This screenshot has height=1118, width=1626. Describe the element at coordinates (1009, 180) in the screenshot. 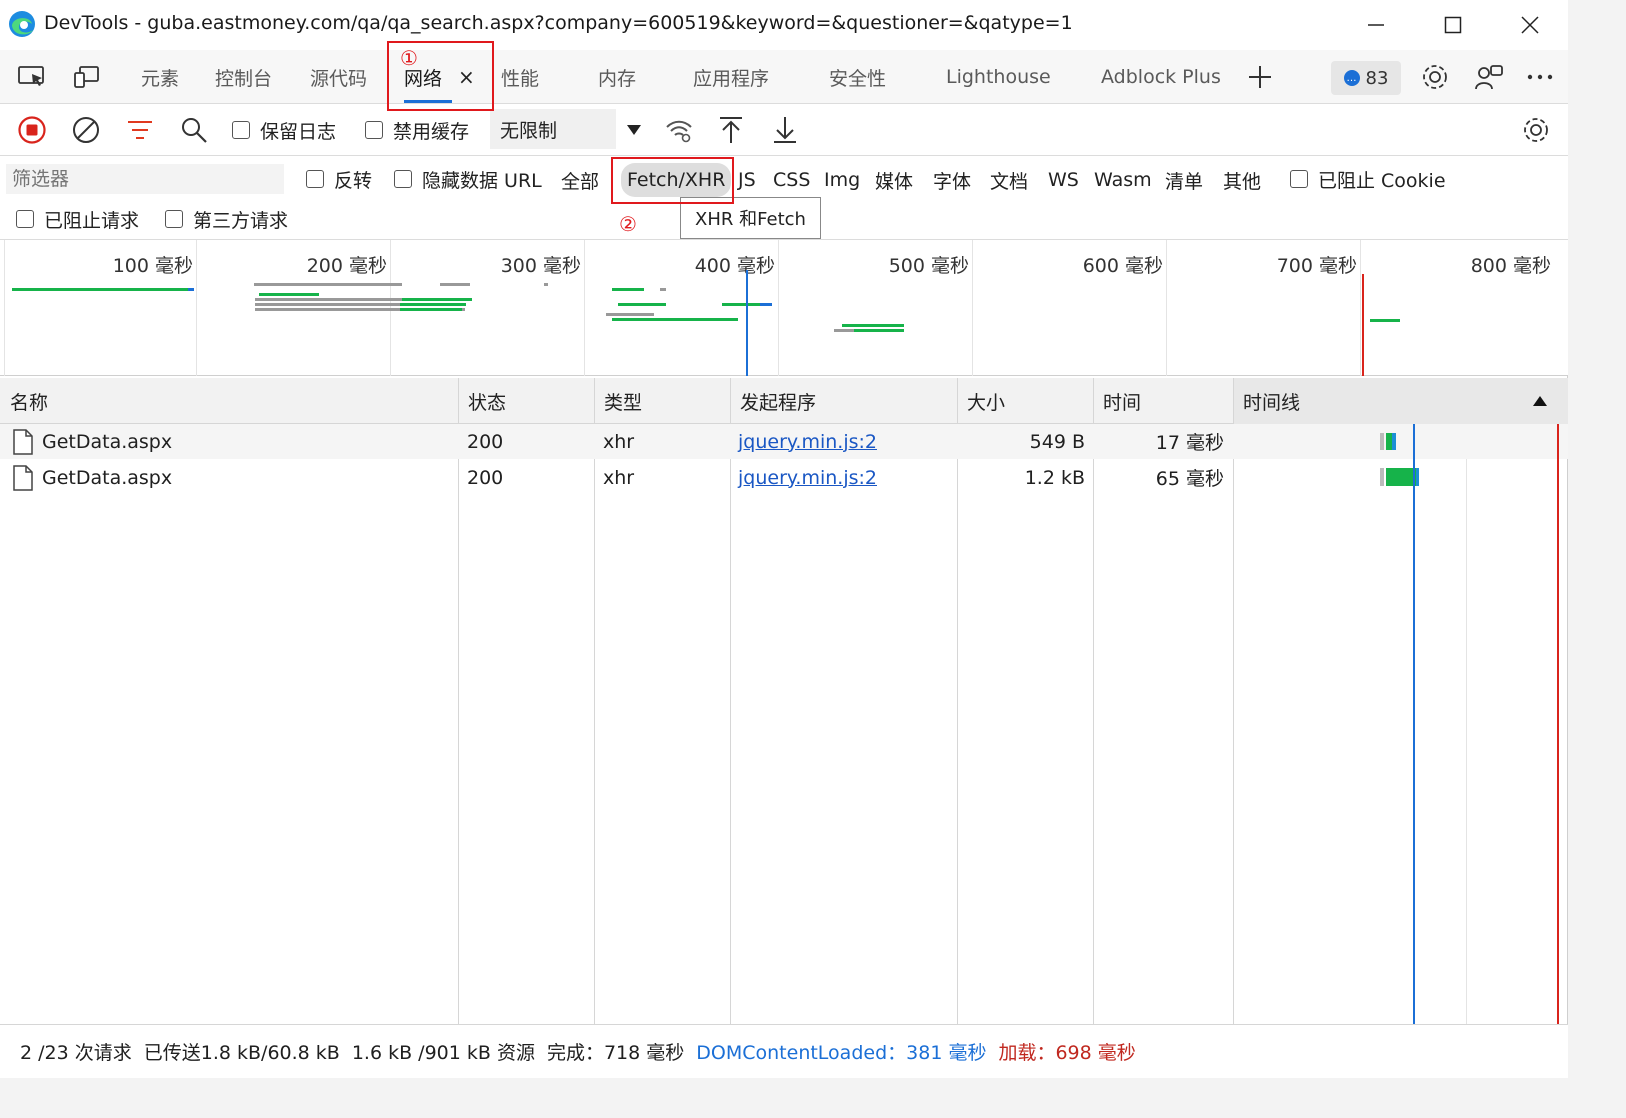

I see `filter-type-doc: 文档` at that location.